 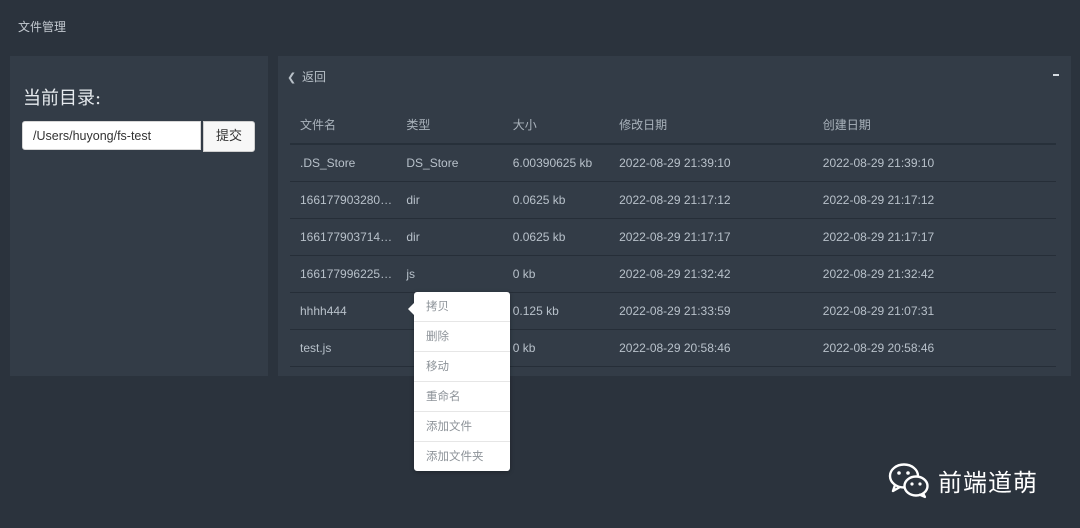 I want to click on cell-created: 2022-08-29 21:17:12, so click(x=934, y=200).